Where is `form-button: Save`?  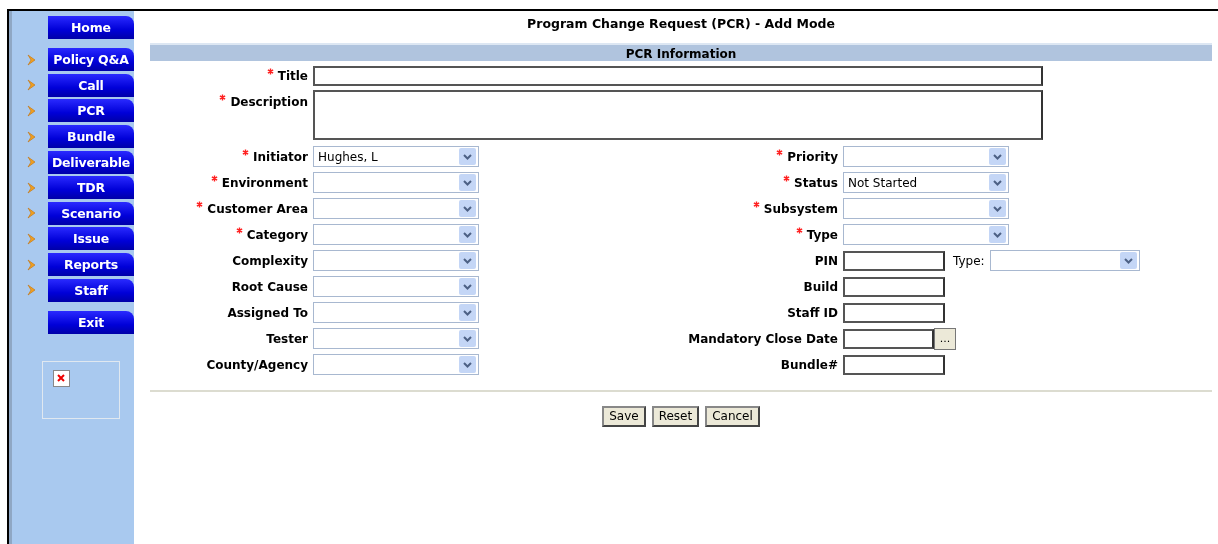
form-button: Save is located at coordinates (624, 416).